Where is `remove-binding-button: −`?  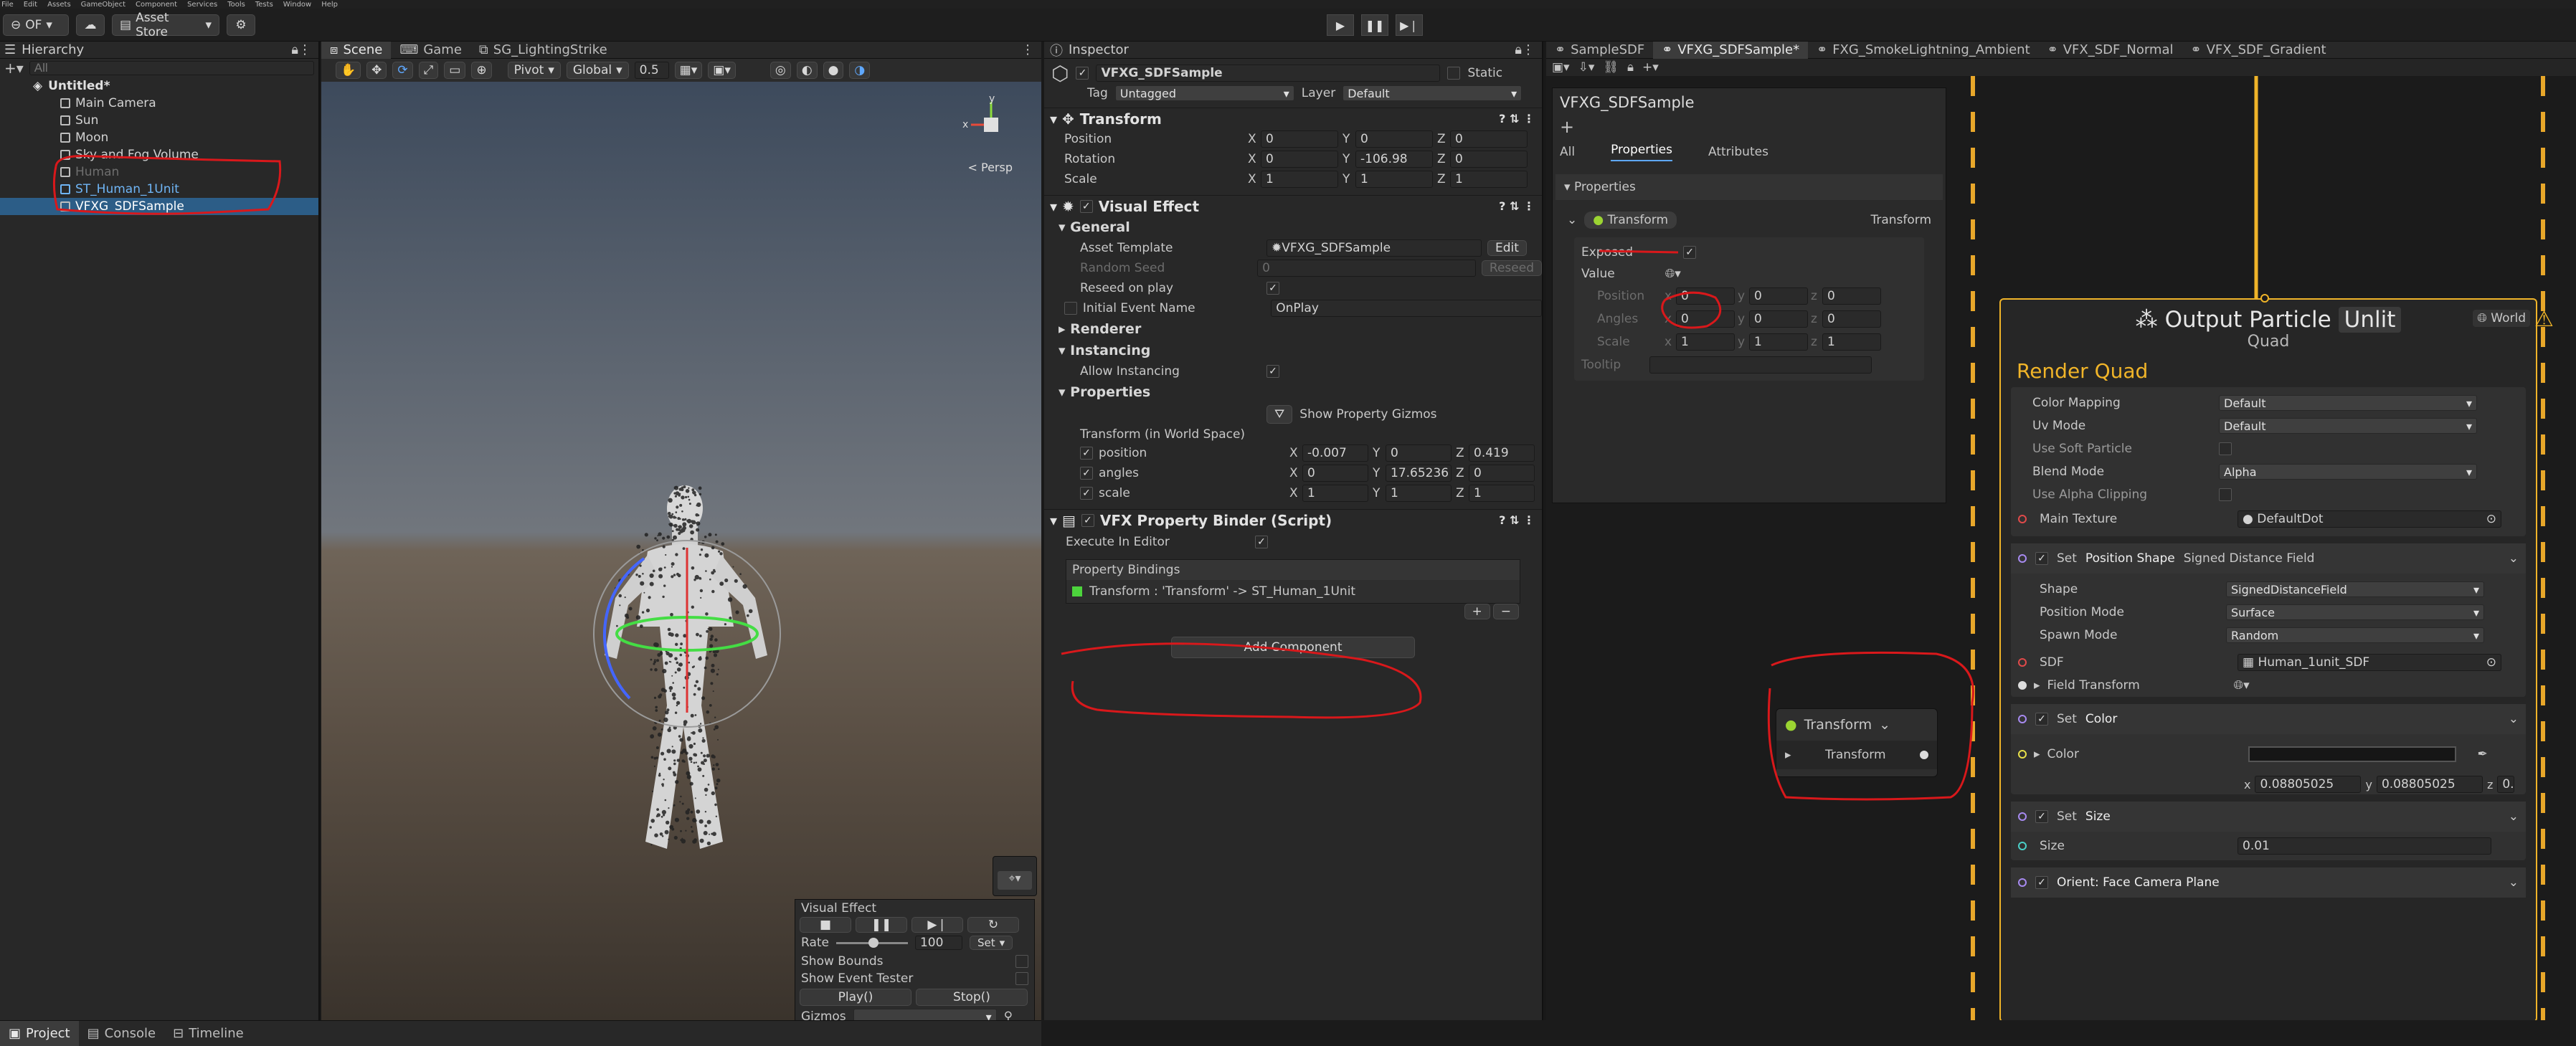 remove-binding-button: − is located at coordinates (1505, 611).